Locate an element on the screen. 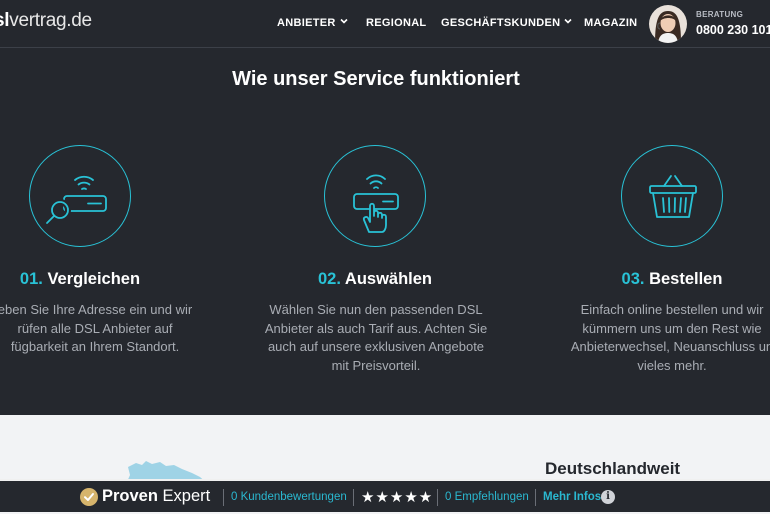 The width and height of the screenshot is (770, 514). proven-expert-logo: Proven Expert is located at coordinates (156, 496).